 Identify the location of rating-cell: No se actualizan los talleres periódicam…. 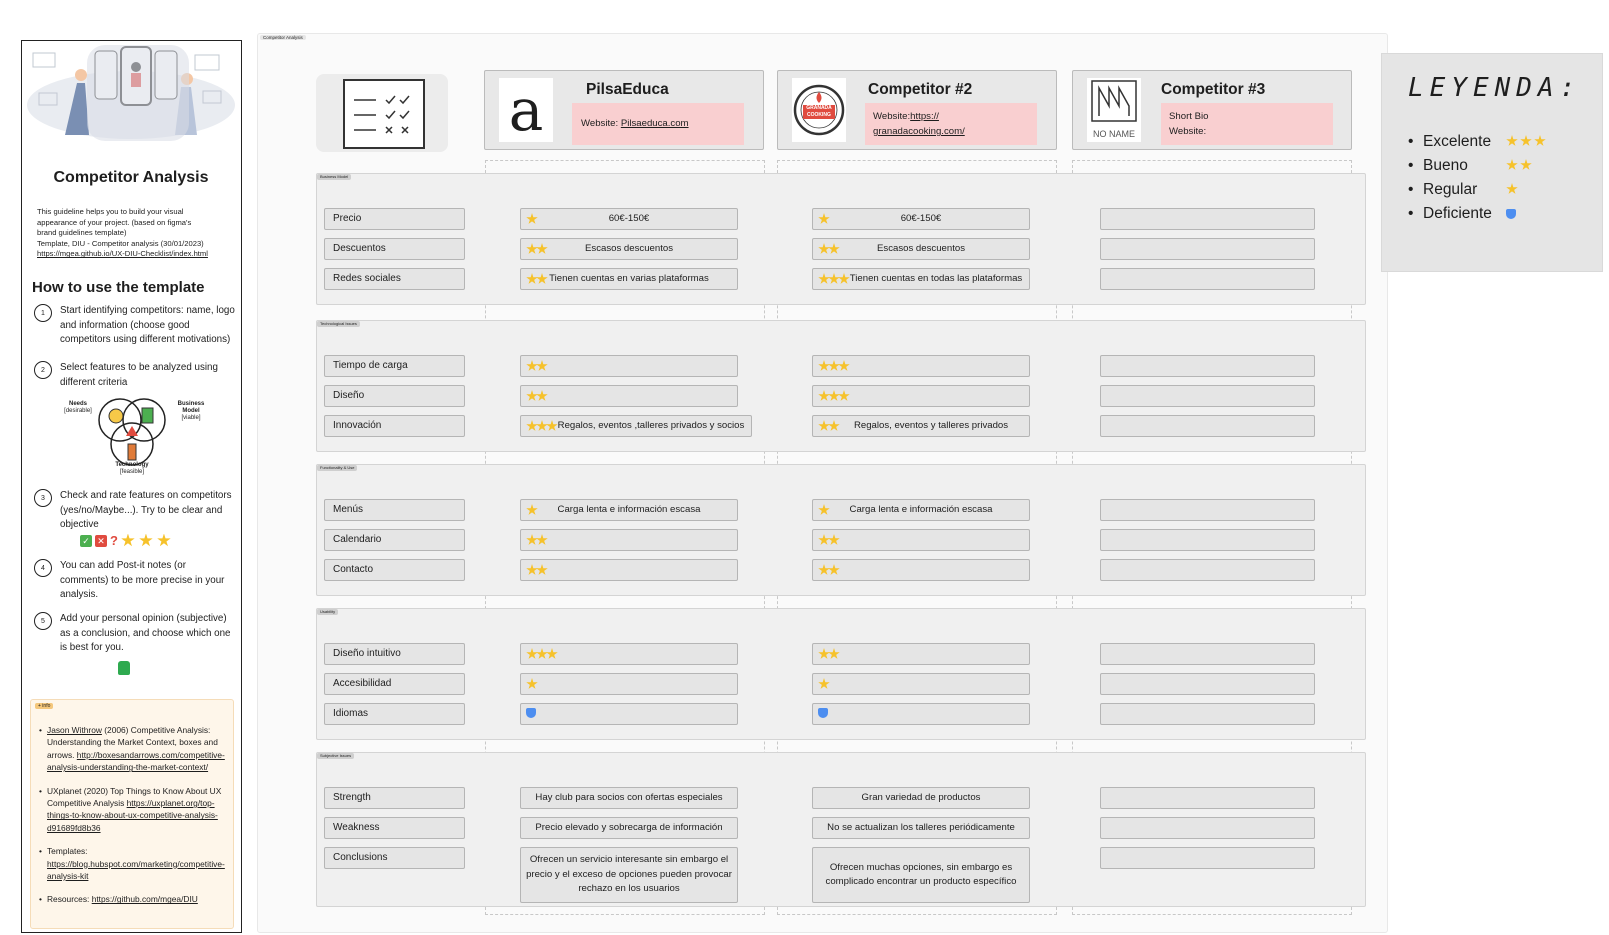
(921, 828).